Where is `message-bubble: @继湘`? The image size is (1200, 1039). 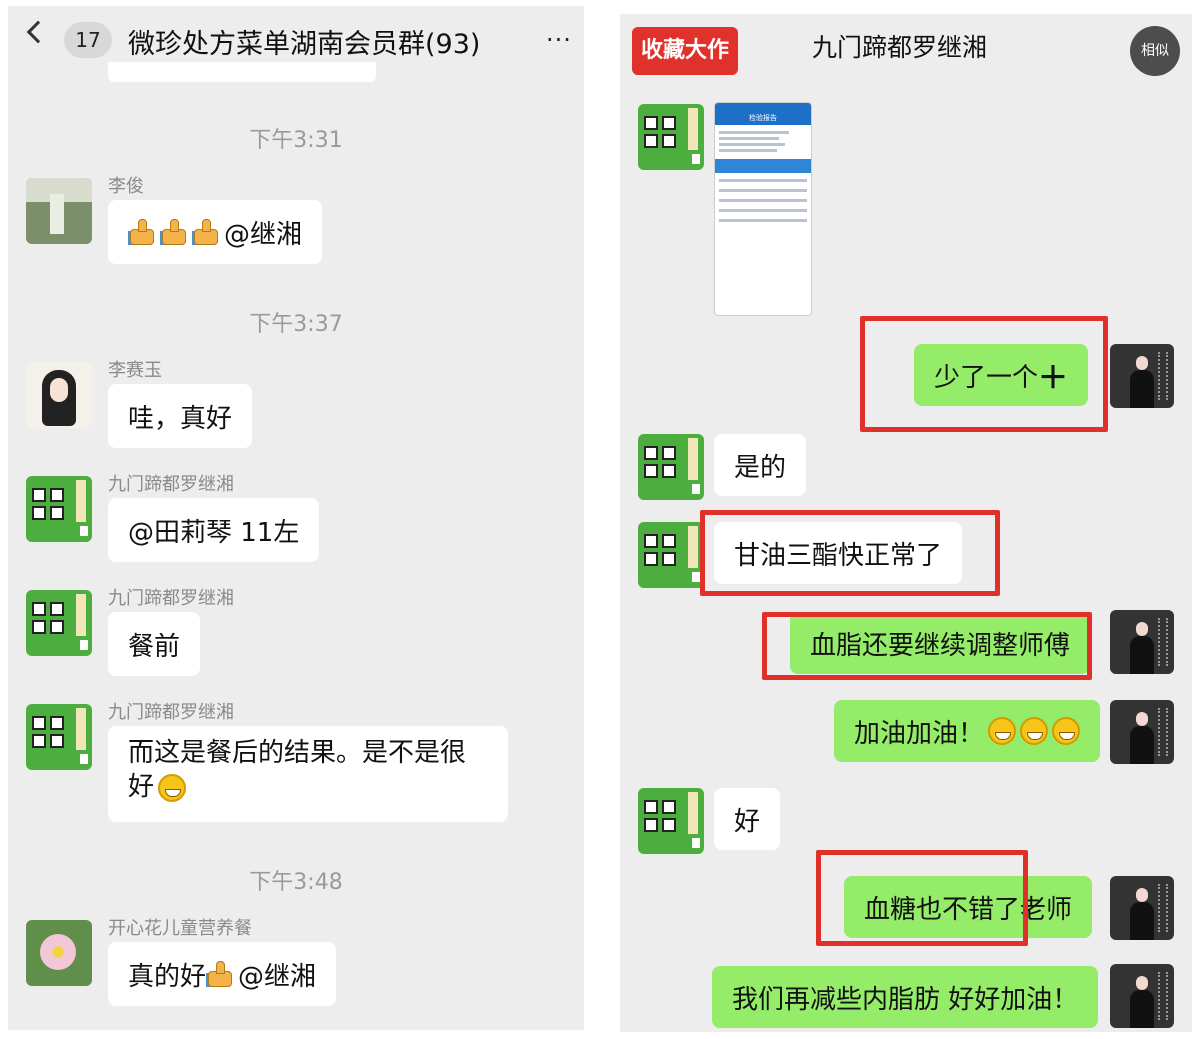 message-bubble: @继湘 is located at coordinates (215, 232).